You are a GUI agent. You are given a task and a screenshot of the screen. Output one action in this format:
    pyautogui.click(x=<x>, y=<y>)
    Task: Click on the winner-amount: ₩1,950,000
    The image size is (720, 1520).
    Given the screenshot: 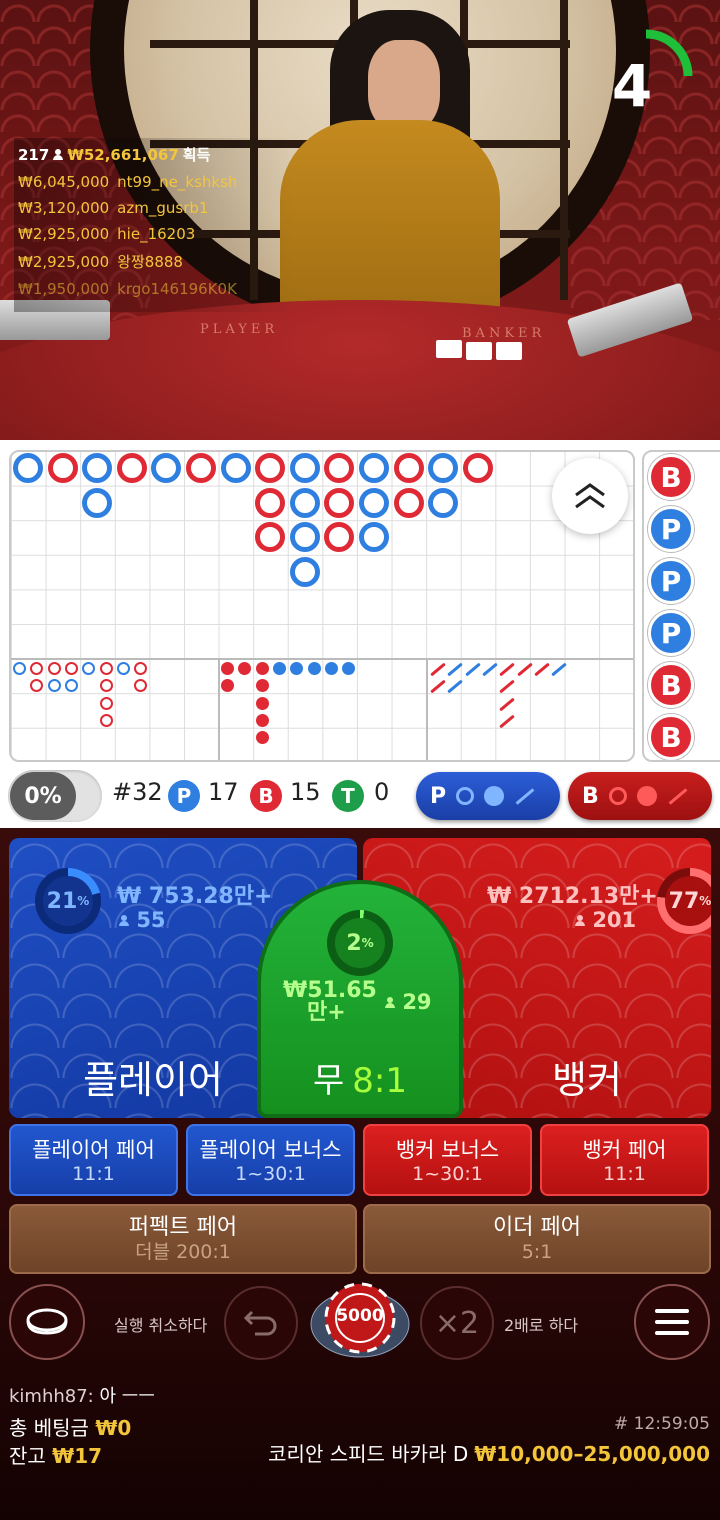 What is the action you would take?
    pyautogui.click(x=64, y=289)
    